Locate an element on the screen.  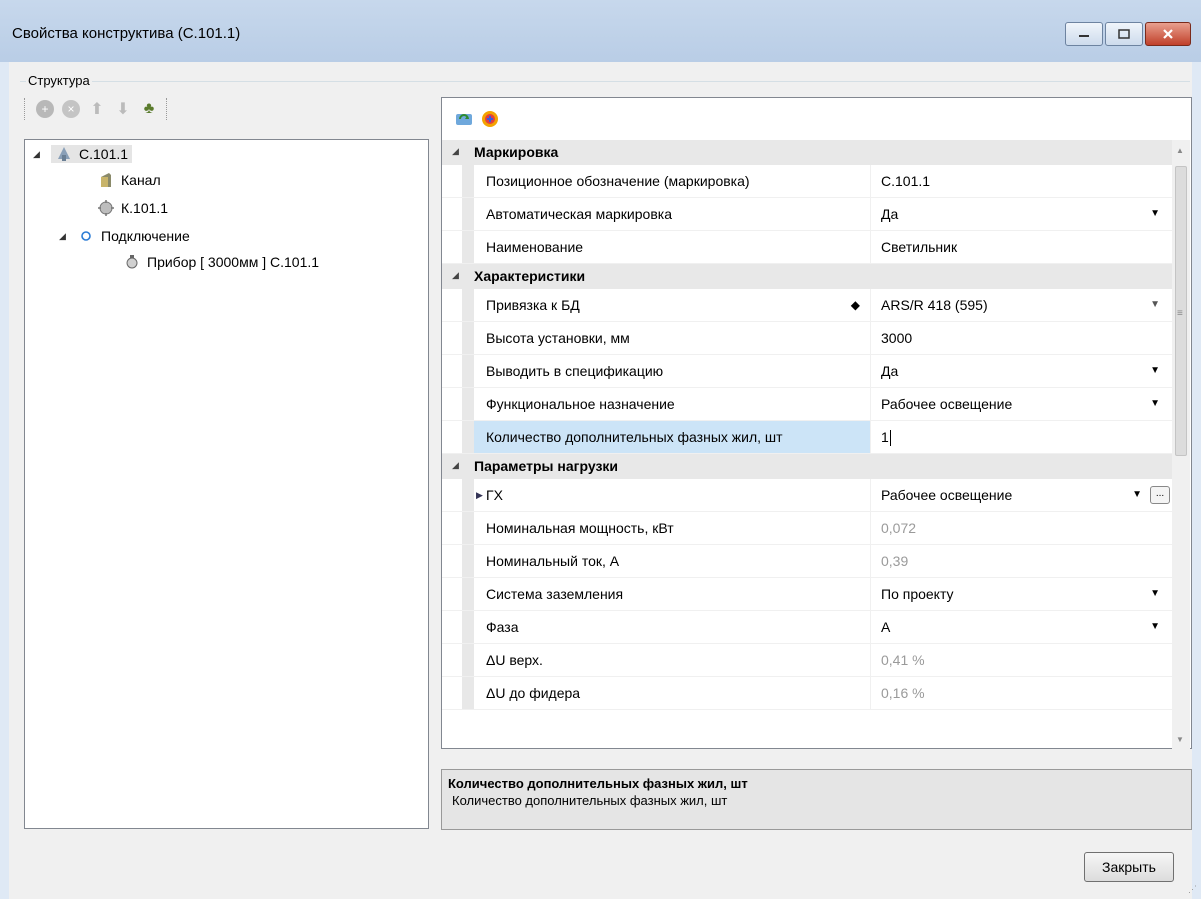
property-row: Высота установки, мм 3000 is located at coordinates (807, 338).